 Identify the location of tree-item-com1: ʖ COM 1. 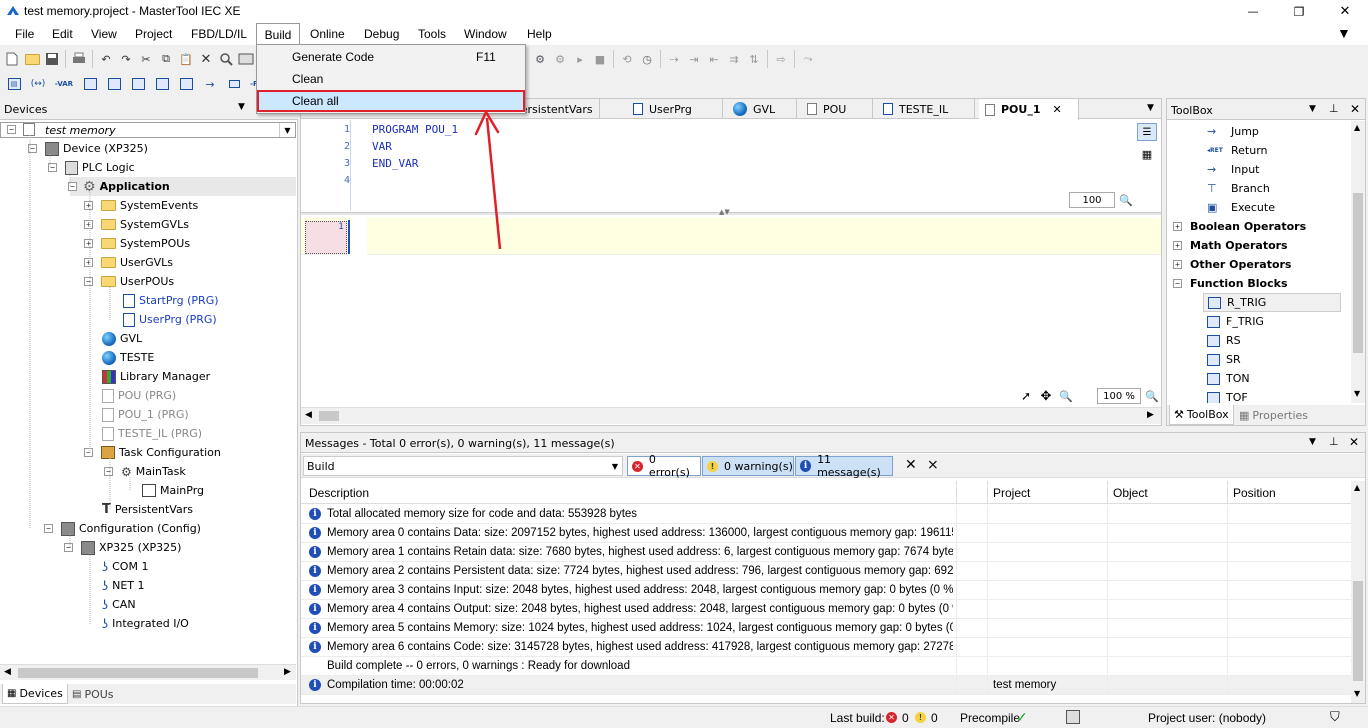
(125, 566).